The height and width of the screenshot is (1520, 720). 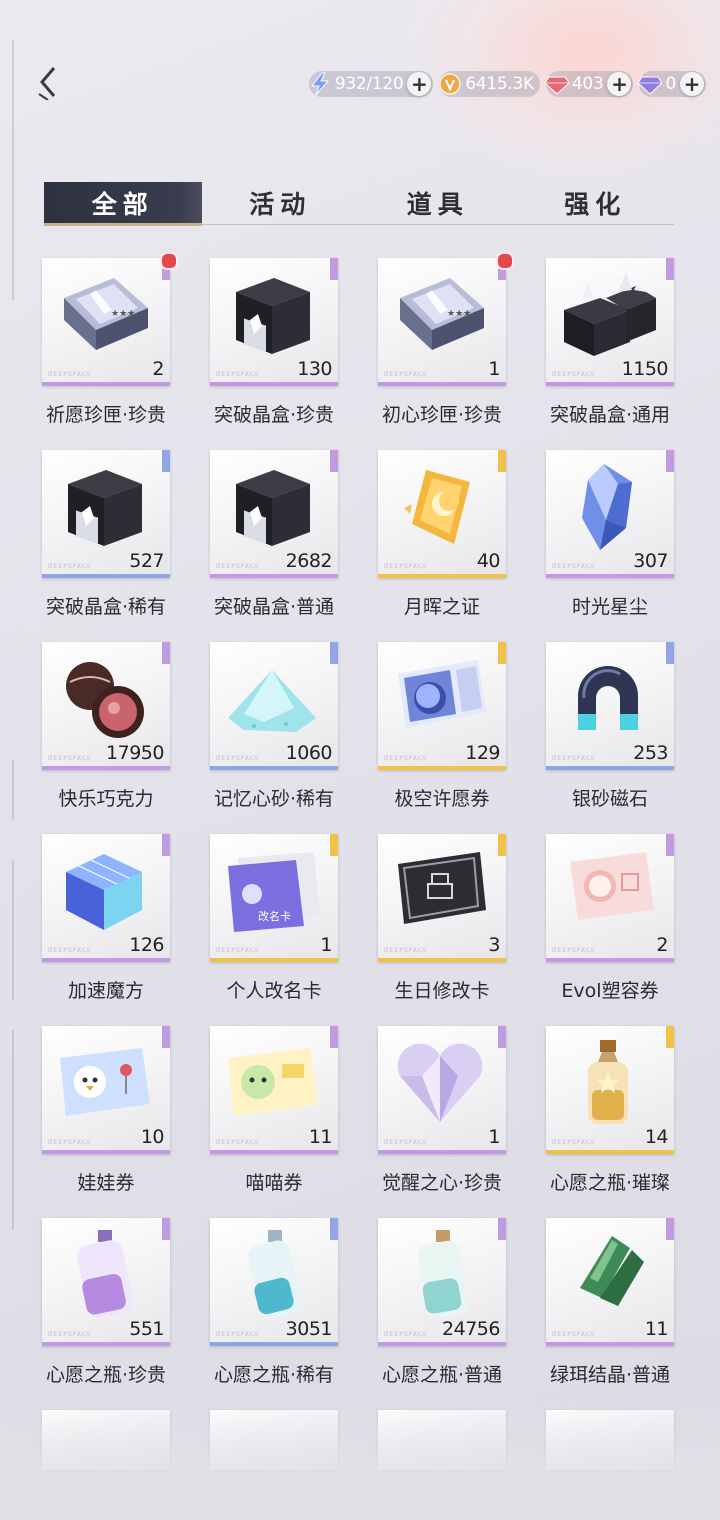 I want to click on item-card: DEEPSPACE 1, so click(x=442, y=1090).